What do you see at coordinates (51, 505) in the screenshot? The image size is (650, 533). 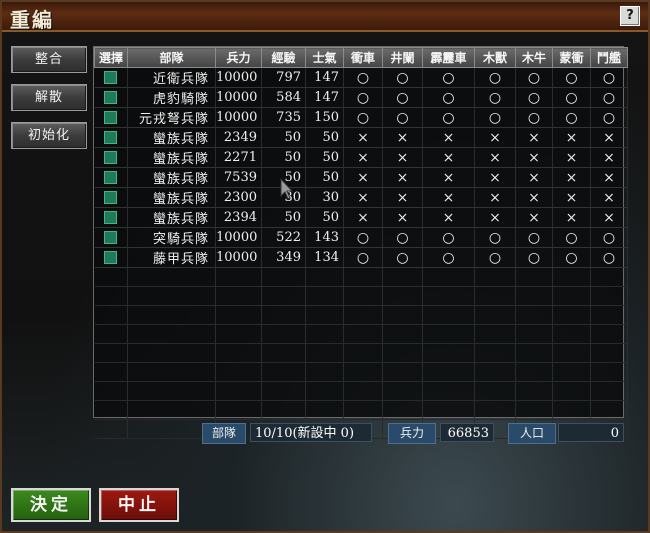 I see `confirm-button: 決定` at bounding box center [51, 505].